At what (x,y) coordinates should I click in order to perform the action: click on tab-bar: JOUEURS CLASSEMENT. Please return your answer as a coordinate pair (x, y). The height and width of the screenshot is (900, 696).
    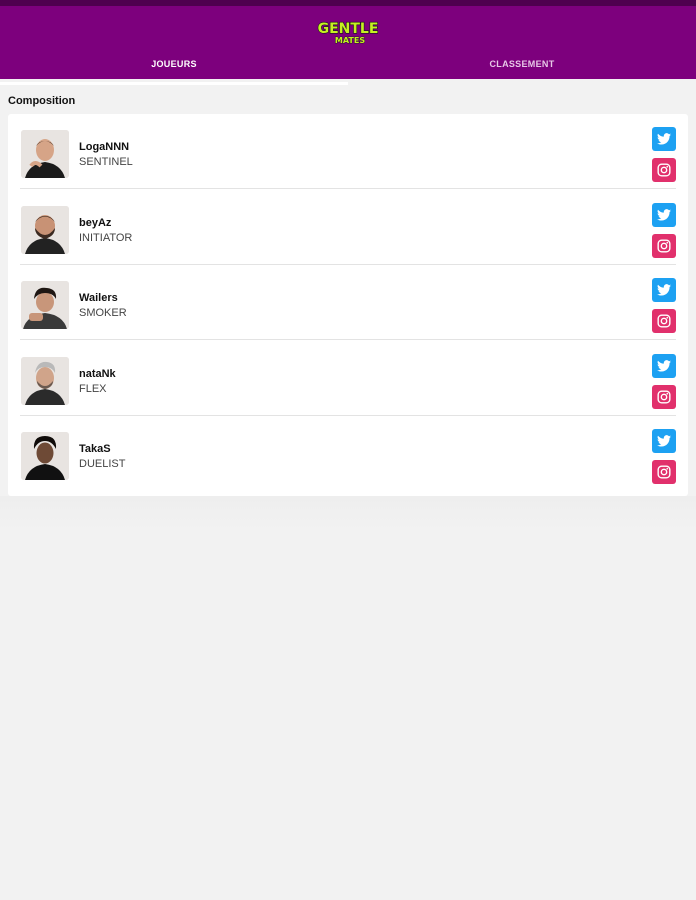
    Looking at the image, I should click on (348, 71).